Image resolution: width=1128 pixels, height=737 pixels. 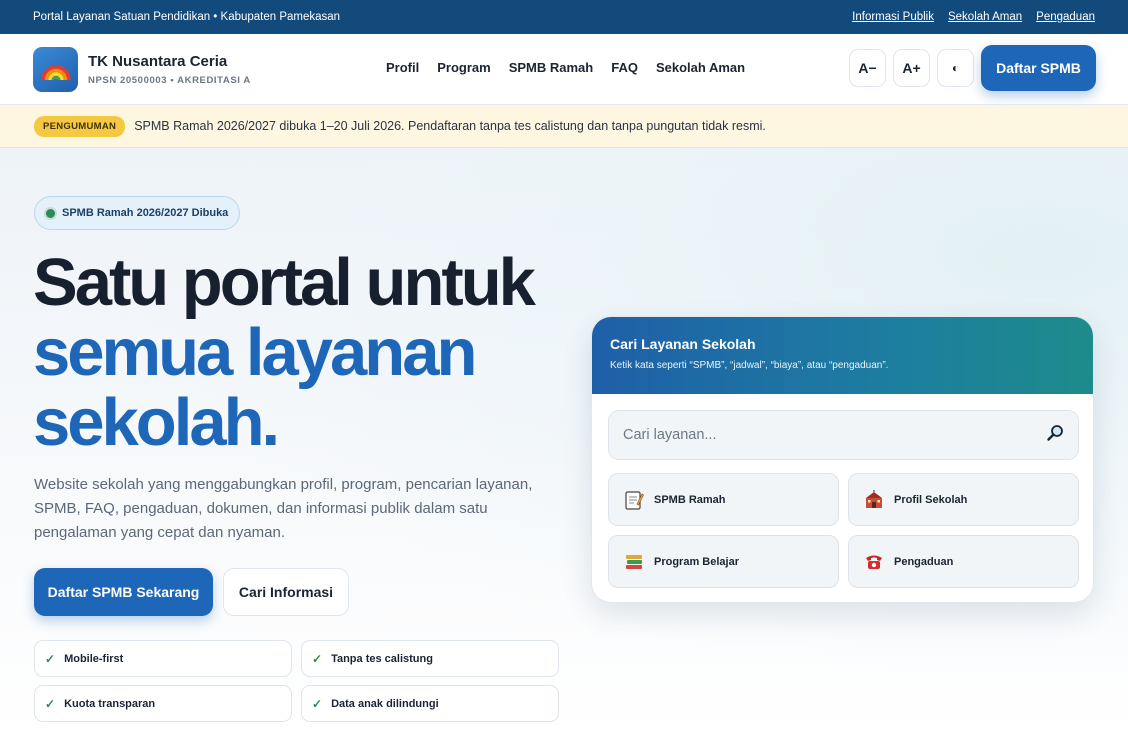 I want to click on nav-profil: Profil, so click(x=402, y=67).